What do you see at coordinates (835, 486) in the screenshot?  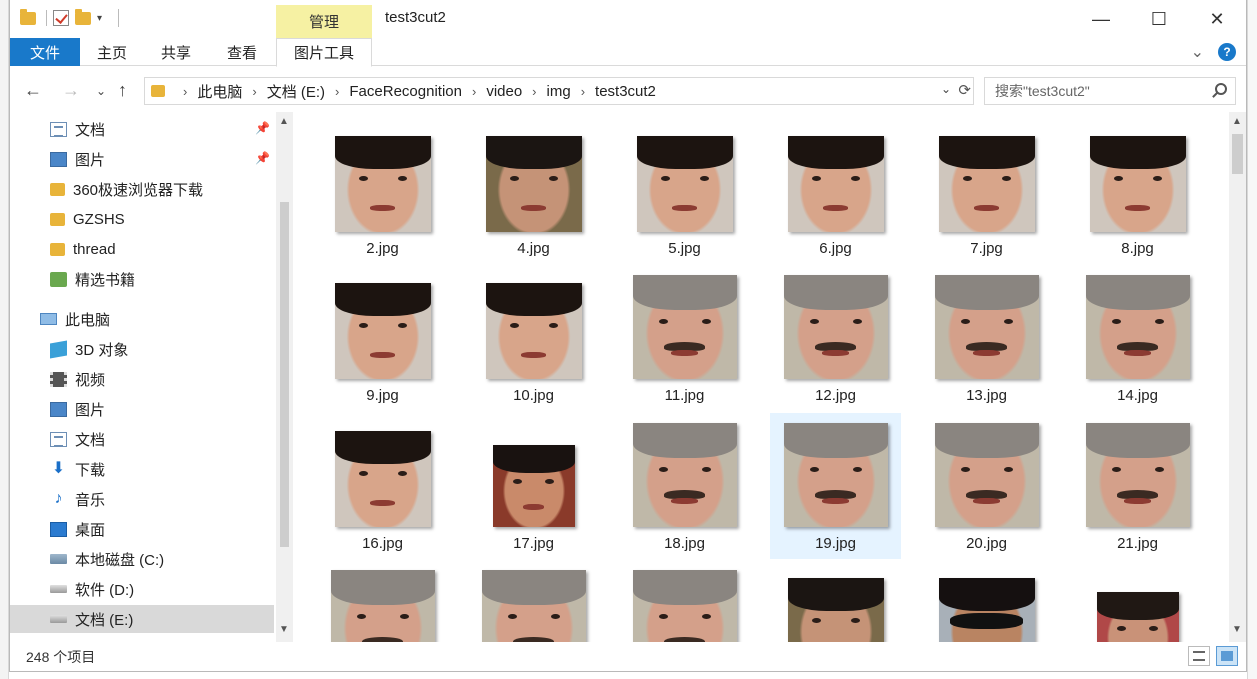 I see `file-thumbnail: 19.jpg` at bounding box center [835, 486].